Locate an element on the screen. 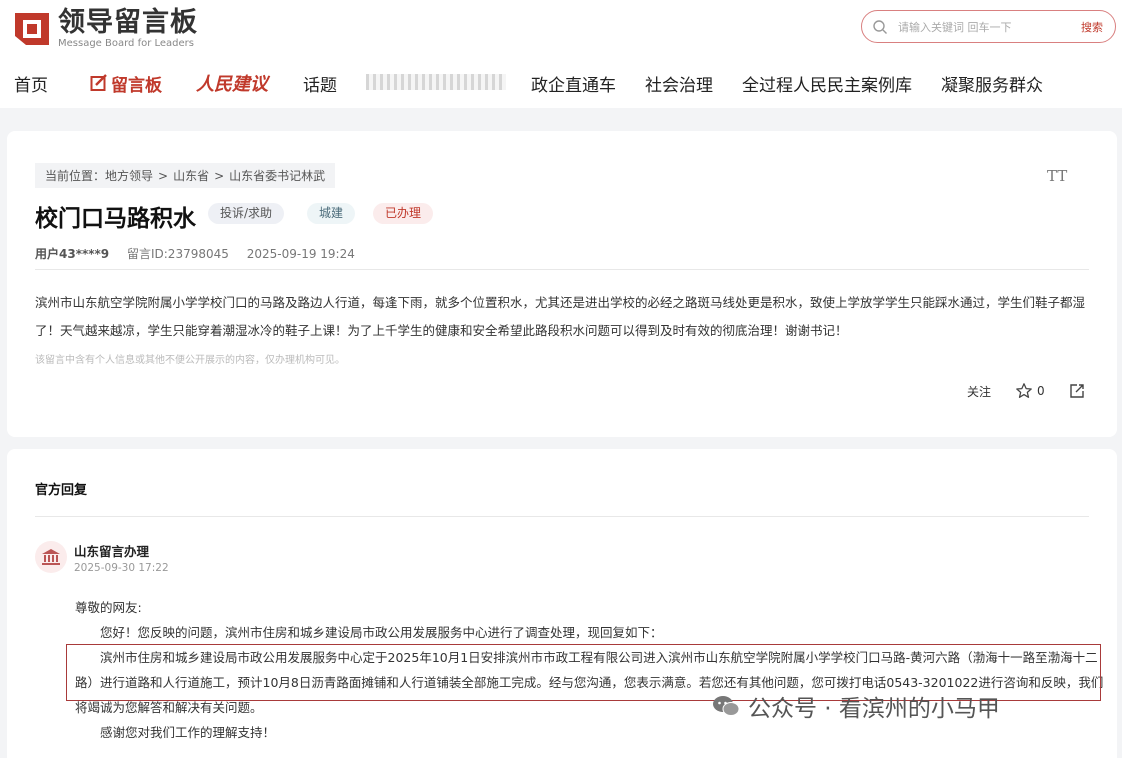  domain-tag: 城建 is located at coordinates (331, 213).